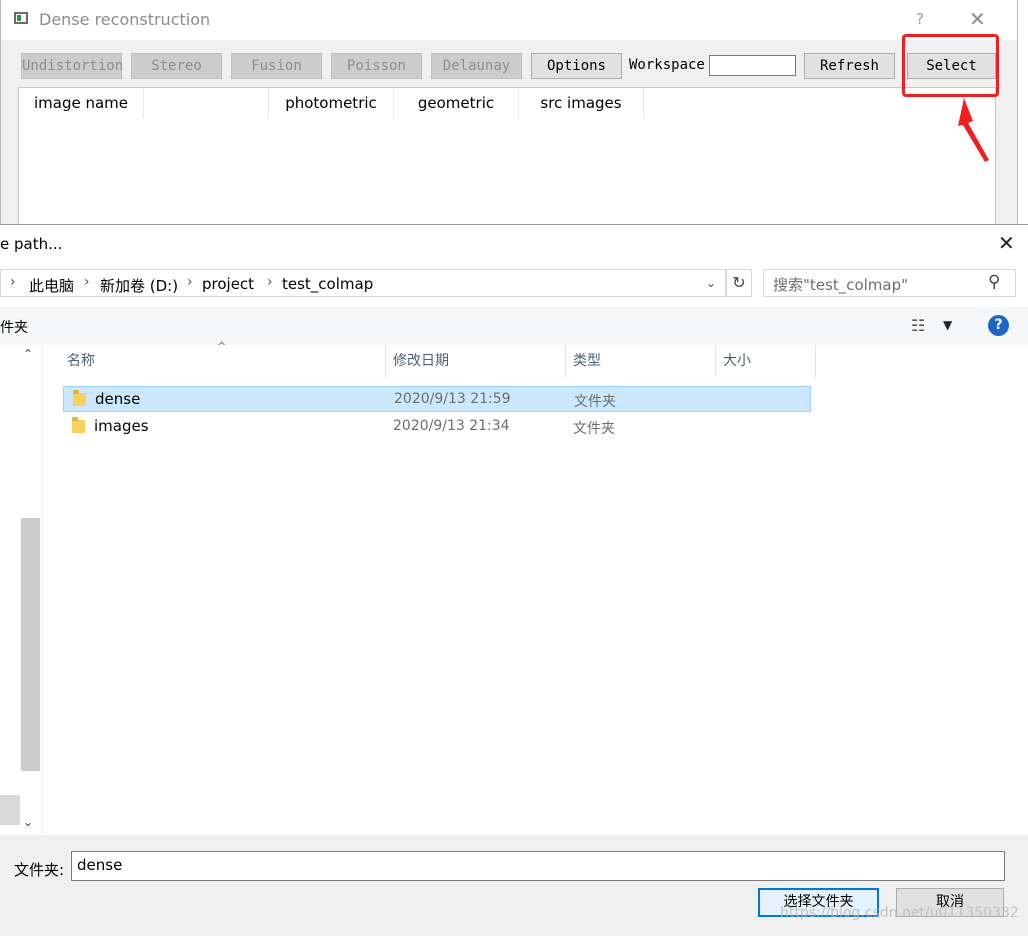 This screenshot has height=936, width=1028. I want to click on app-window-icon, so click(21, 18).